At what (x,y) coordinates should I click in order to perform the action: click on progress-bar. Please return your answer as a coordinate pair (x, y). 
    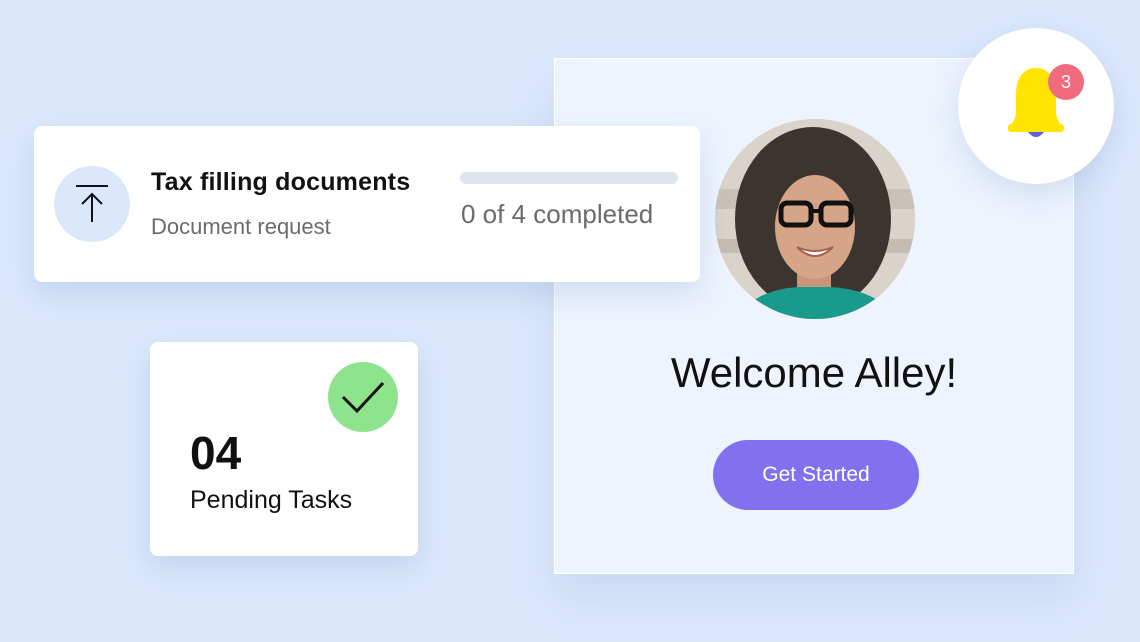
    Looking at the image, I should click on (569, 178).